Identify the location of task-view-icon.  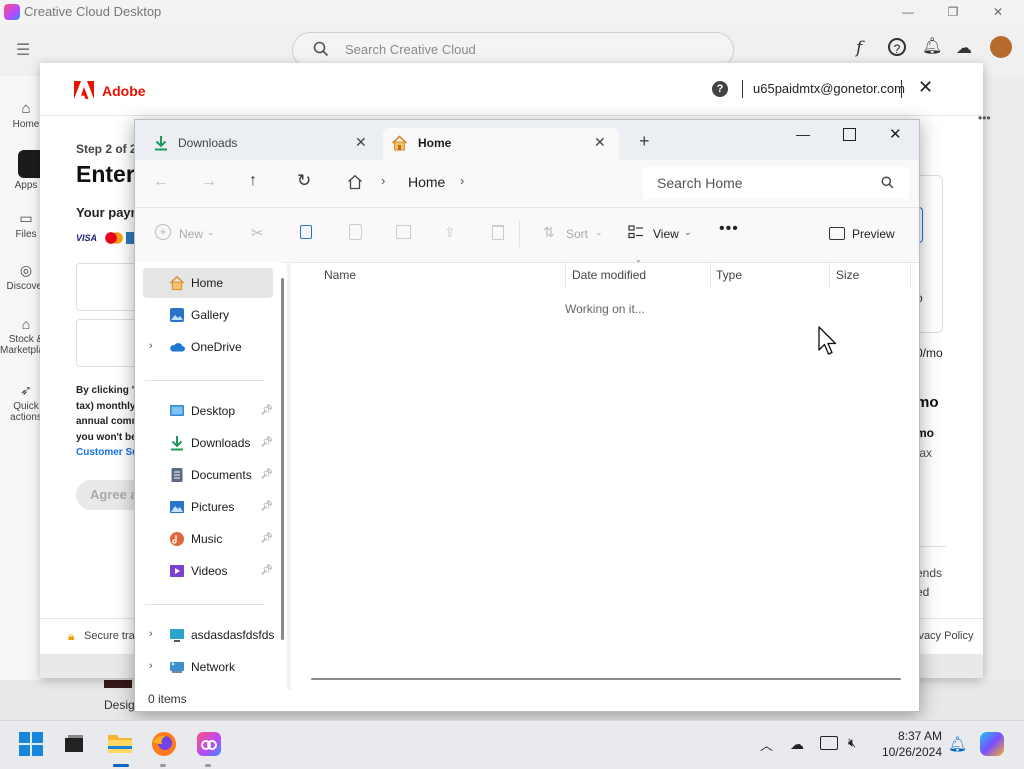
(77, 748).